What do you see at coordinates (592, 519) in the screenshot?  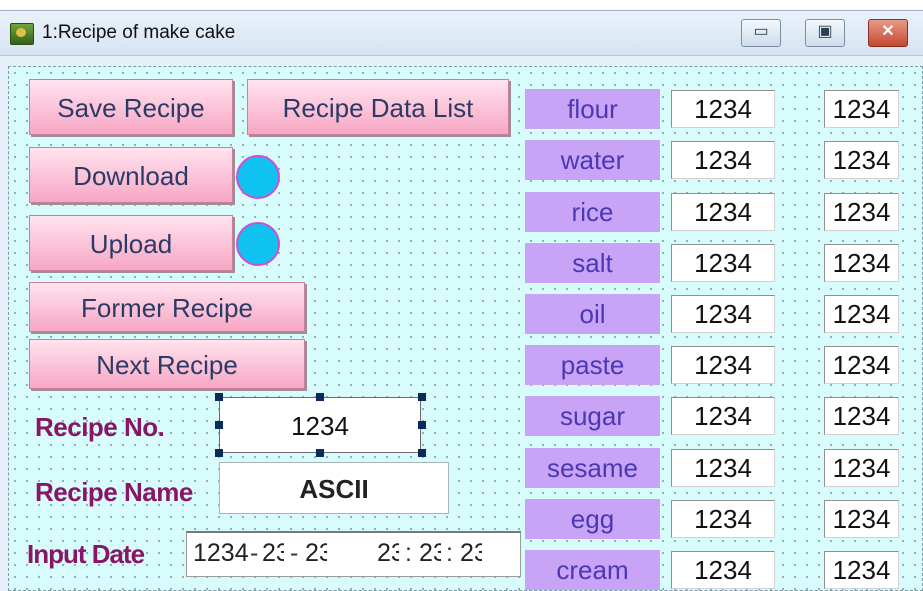 I see `ingredient-label: egg` at bounding box center [592, 519].